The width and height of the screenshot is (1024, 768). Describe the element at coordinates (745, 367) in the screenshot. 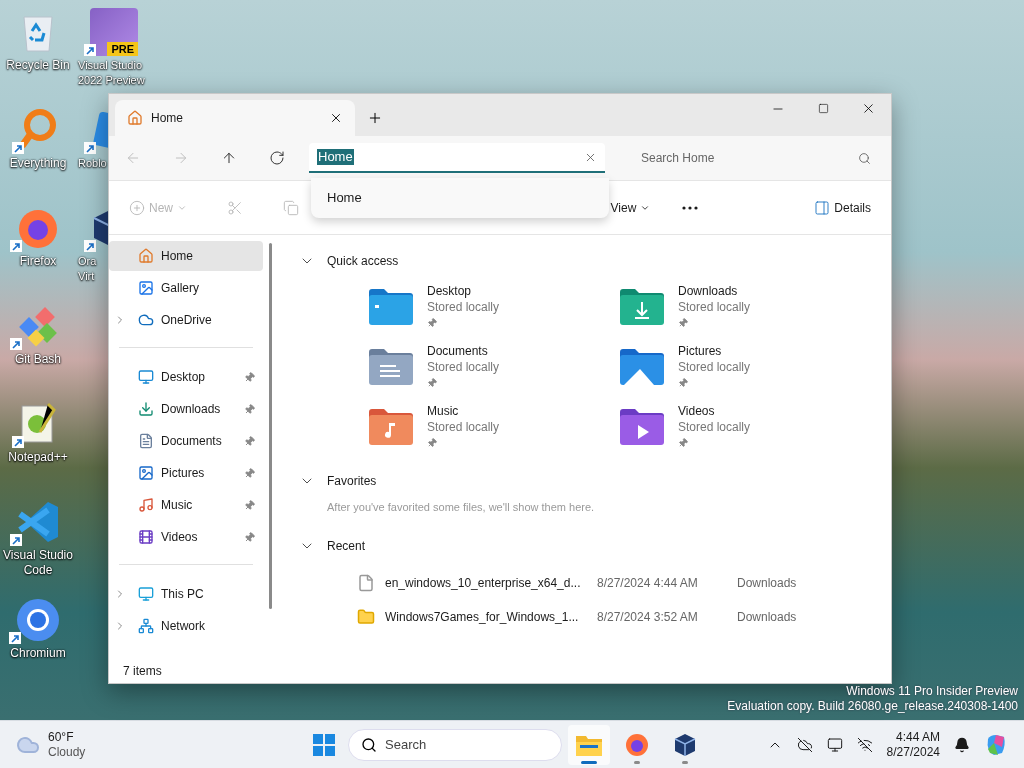

I see `quick-access-item: Pictures Stored locally` at that location.